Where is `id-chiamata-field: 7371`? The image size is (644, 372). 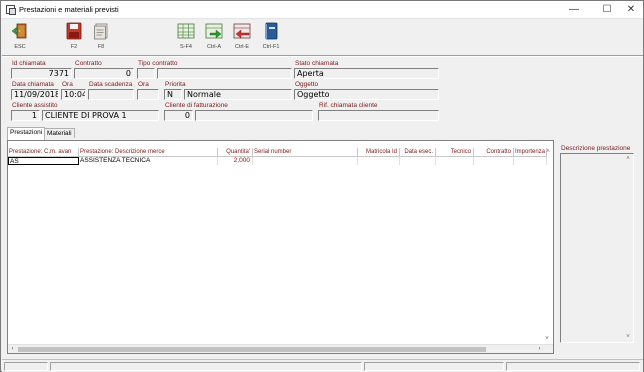
id-chiamata-field: 7371 is located at coordinates (41, 73).